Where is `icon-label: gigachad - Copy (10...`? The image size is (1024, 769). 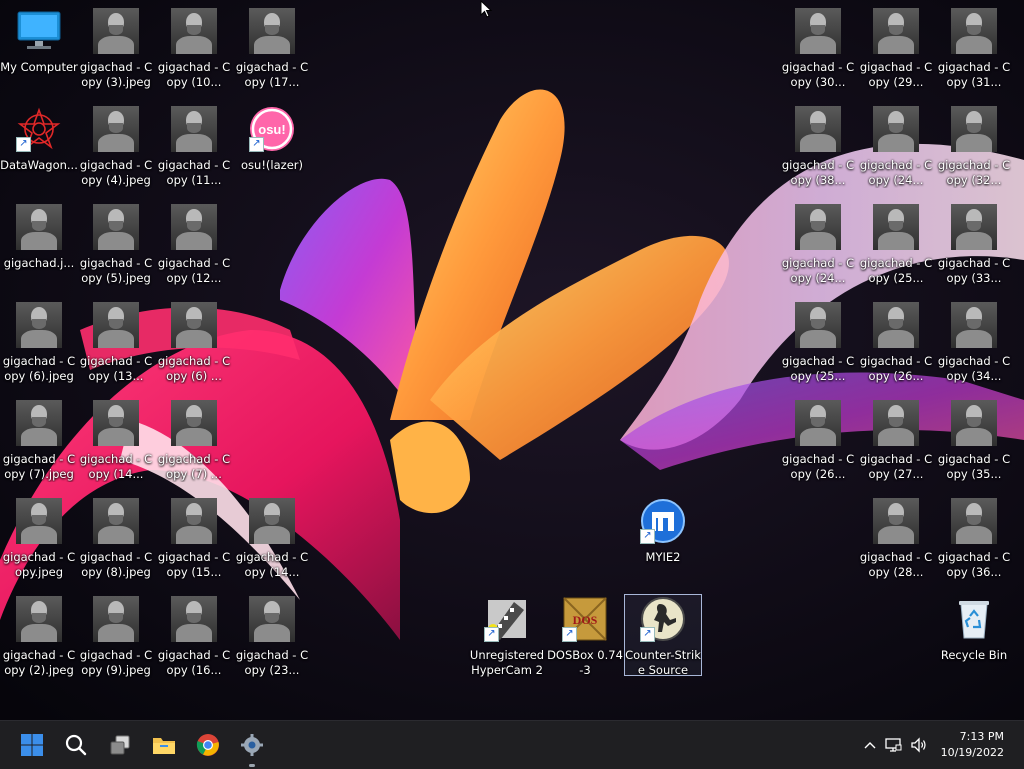
icon-label: gigachad - Copy (10... is located at coordinates (194, 74).